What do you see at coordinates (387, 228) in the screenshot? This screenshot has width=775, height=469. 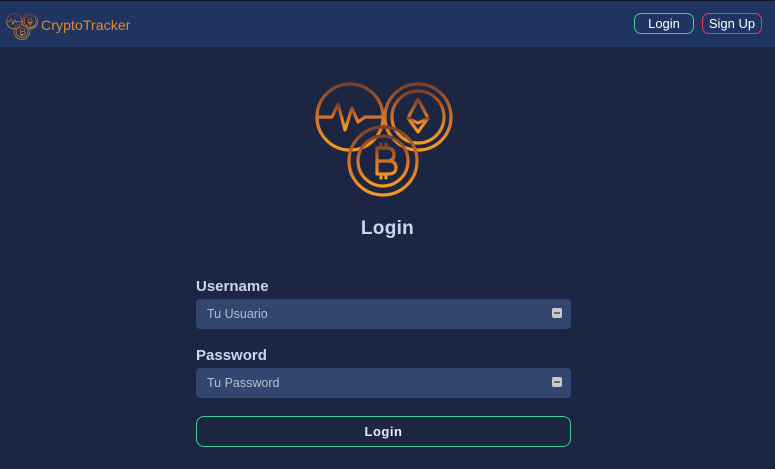 I see `page-title: Login` at bounding box center [387, 228].